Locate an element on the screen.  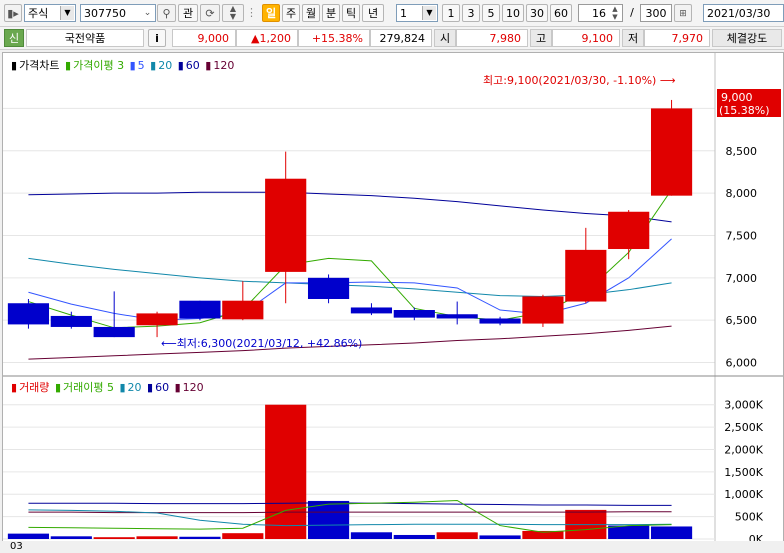
market-type-select: 주식 ▼ is located at coordinates (50, 13).